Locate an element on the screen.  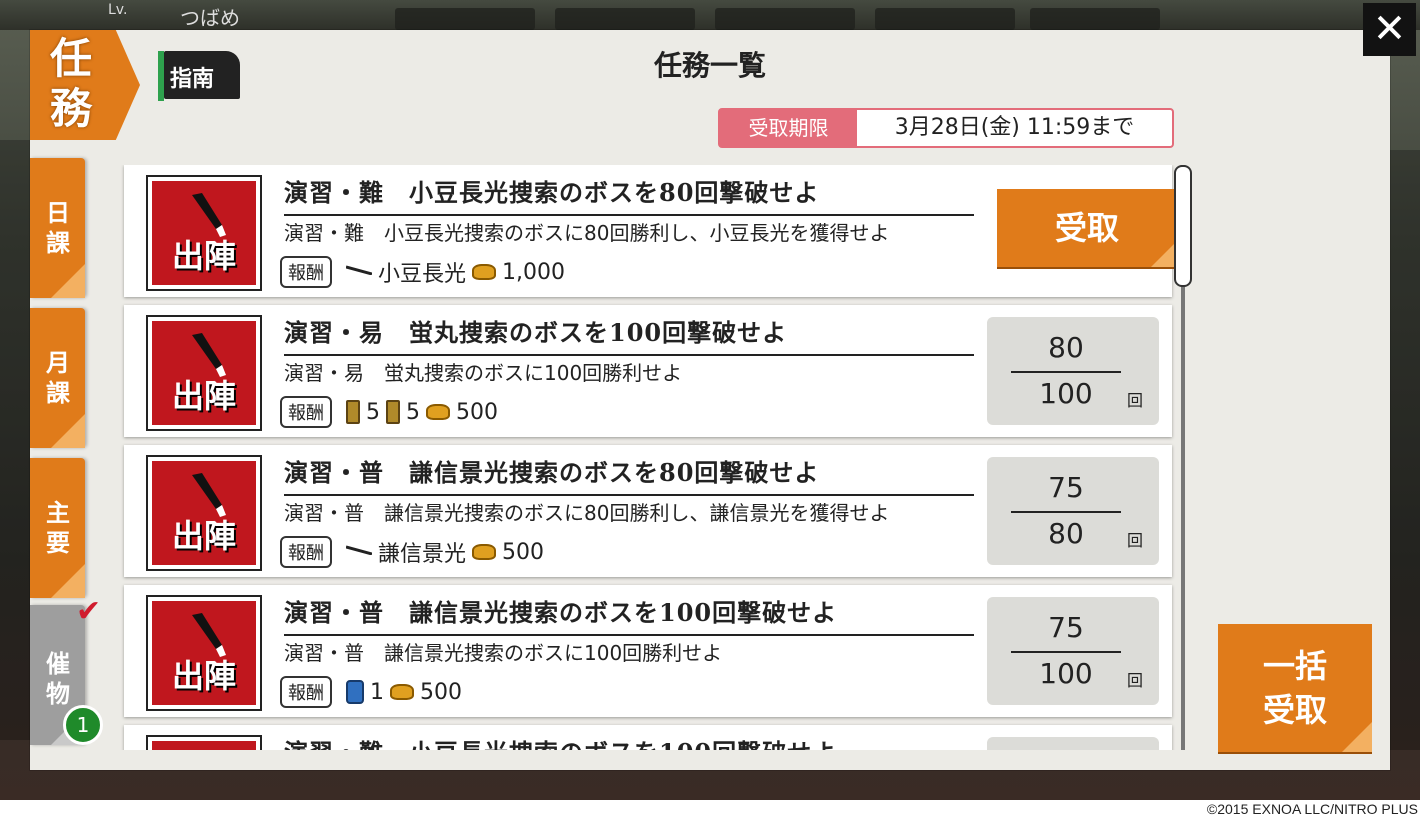
quest-rewards: 報酬 謙信景光 500 is located at coordinates (412, 552).